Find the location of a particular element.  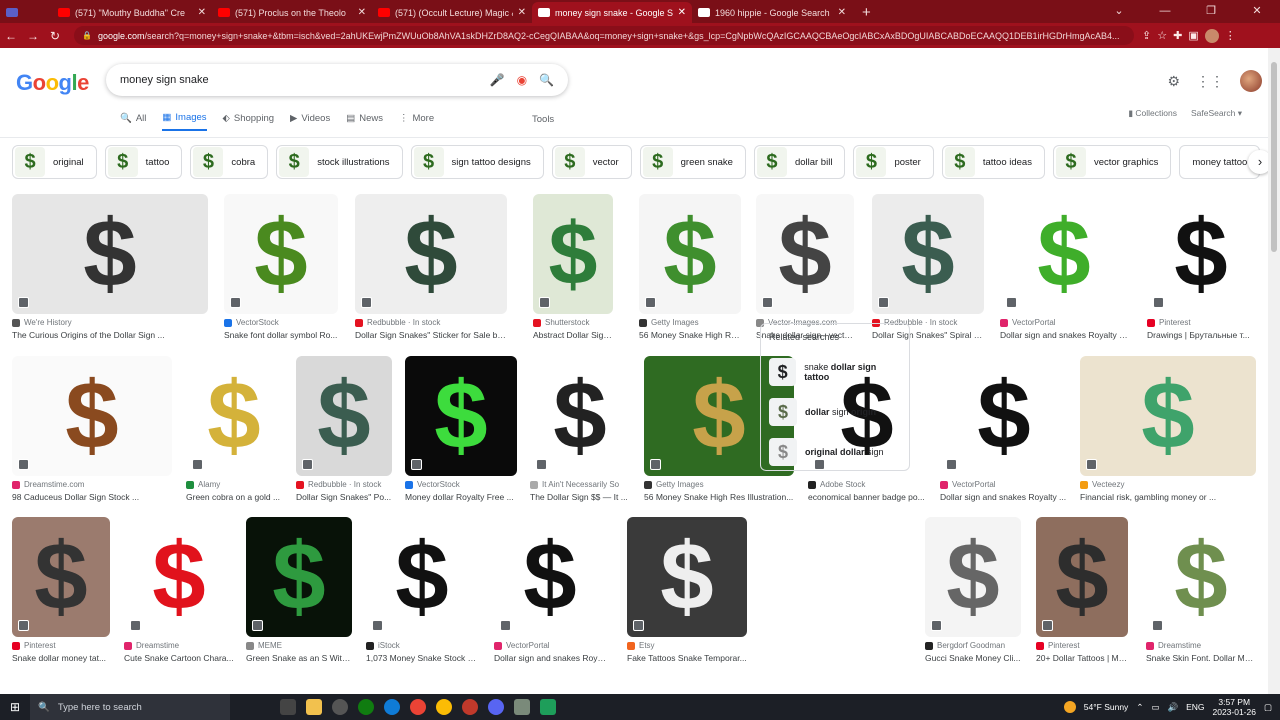

language-indicator: ENG is located at coordinates (1195, 707).